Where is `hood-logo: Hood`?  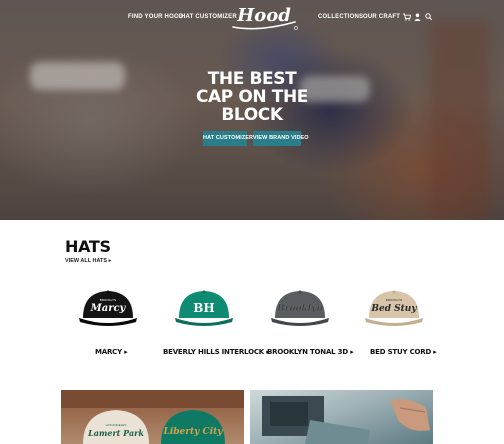
hood-logo: Hood is located at coordinates (264, 17).